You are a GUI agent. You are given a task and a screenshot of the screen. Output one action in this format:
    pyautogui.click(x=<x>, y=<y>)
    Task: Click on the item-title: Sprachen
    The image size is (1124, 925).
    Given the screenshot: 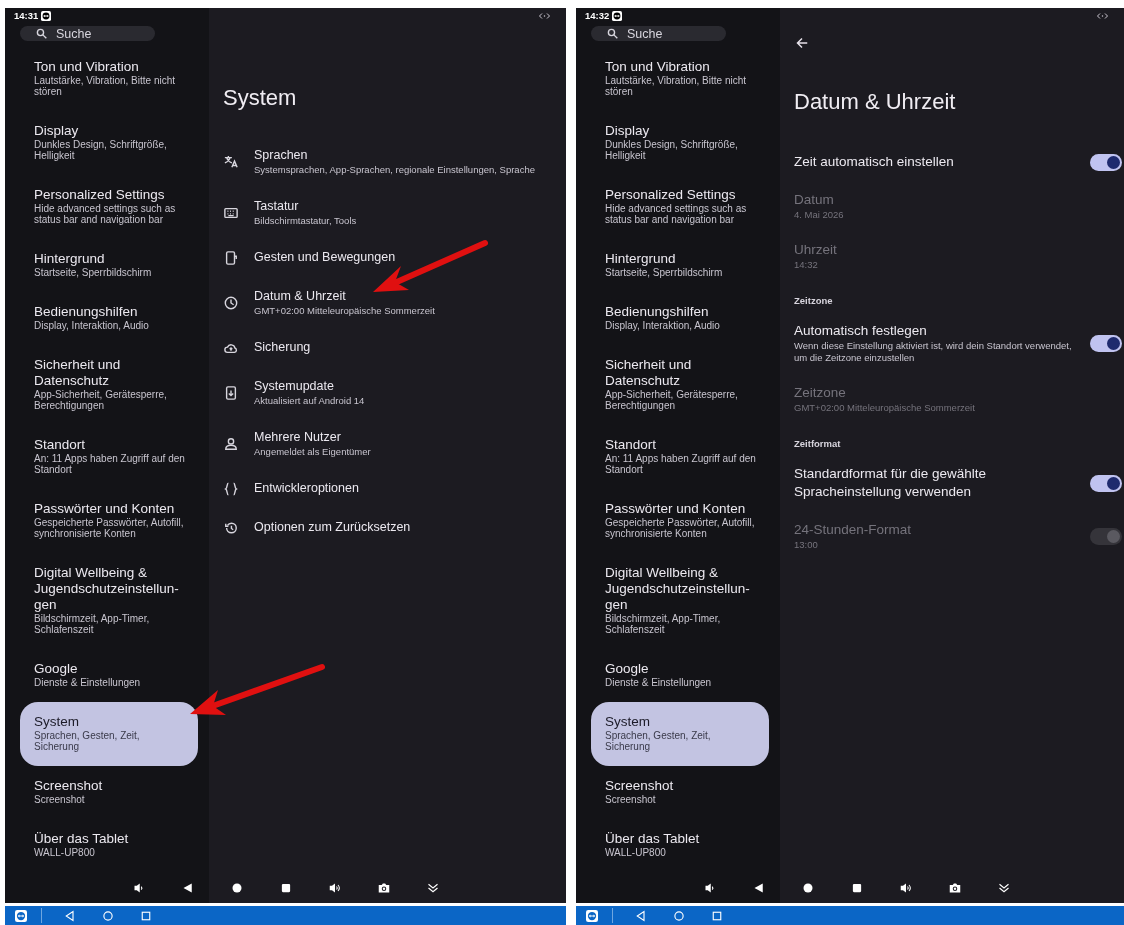 What is the action you would take?
    pyautogui.click(x=281, y=155)
    